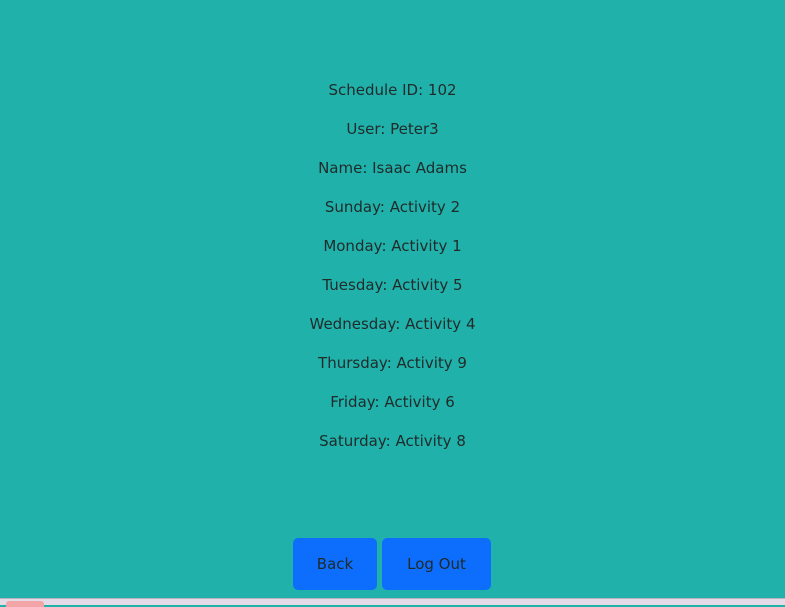 Image resolution: width=785 pixels, height=607 pixels. What do you see at coordinates (335, 564) in the screenshot?
I see `back-button: Back` at bounding box center [335, 564].